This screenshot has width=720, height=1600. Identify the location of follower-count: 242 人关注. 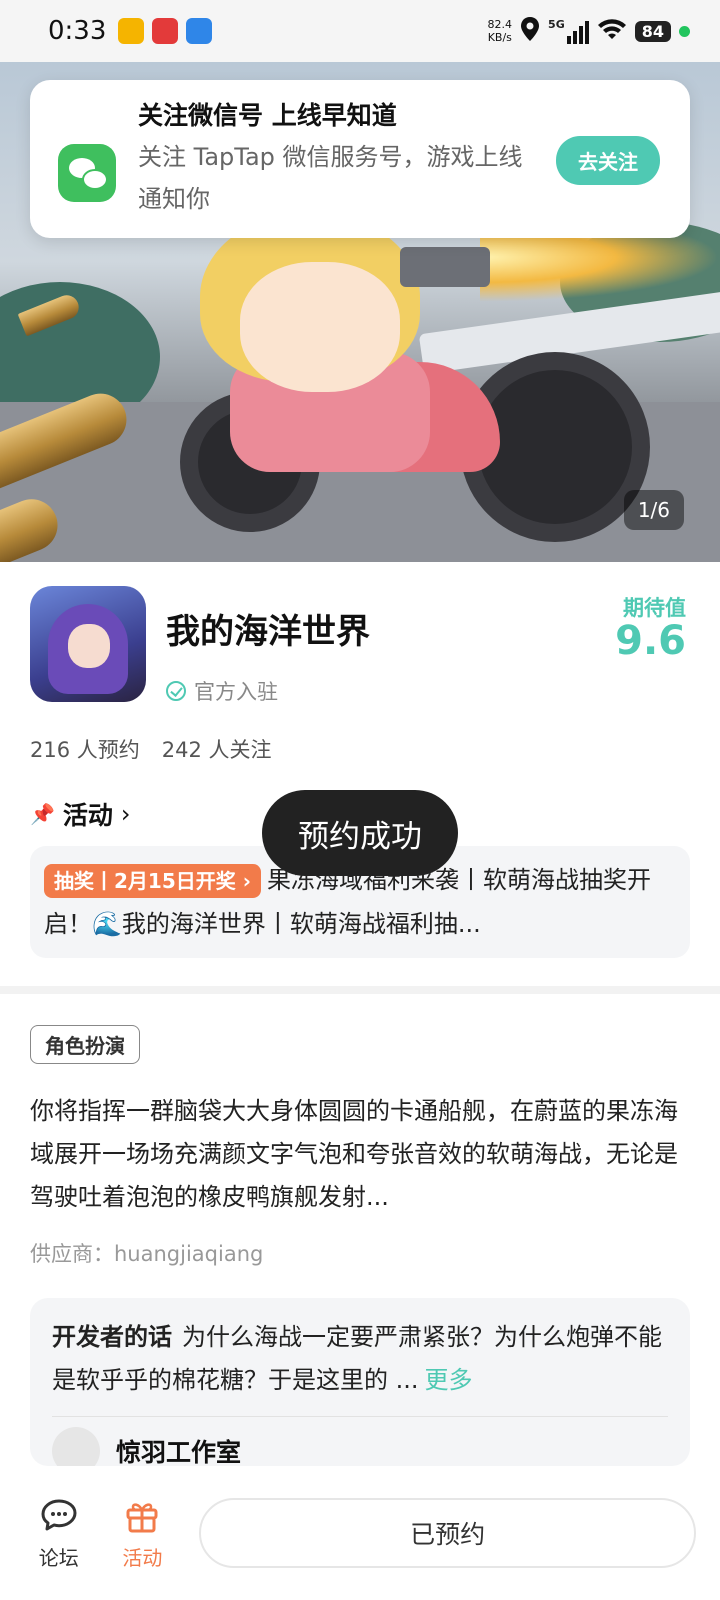
(216, 750).